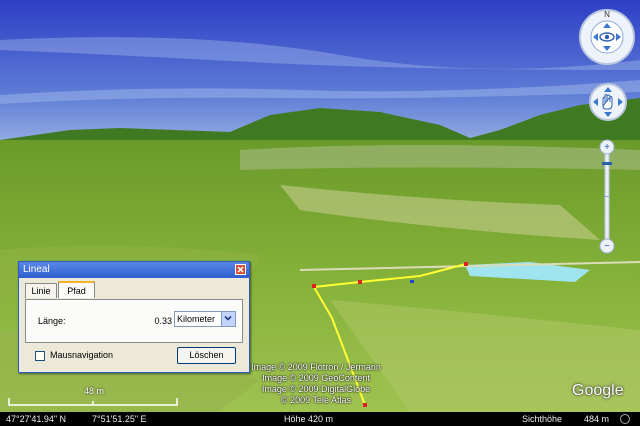 Image resolution: width=640 pixels, height=426 pixels. What do you see at coordinates (36, 269) in the screenshot?
I see `ruler-title: Lineal` at bounding box center [36, 269].